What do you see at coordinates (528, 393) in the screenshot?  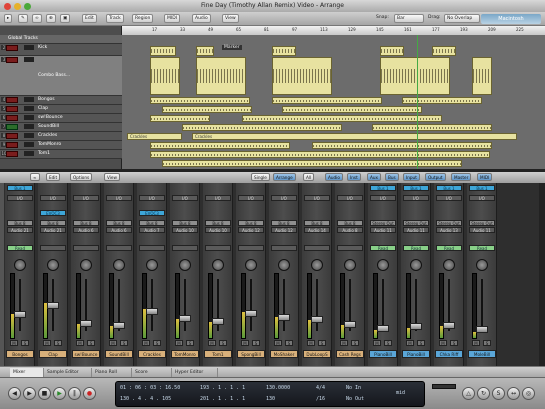 I see `sync-icon: ◎` at bounding box center [528, 393].